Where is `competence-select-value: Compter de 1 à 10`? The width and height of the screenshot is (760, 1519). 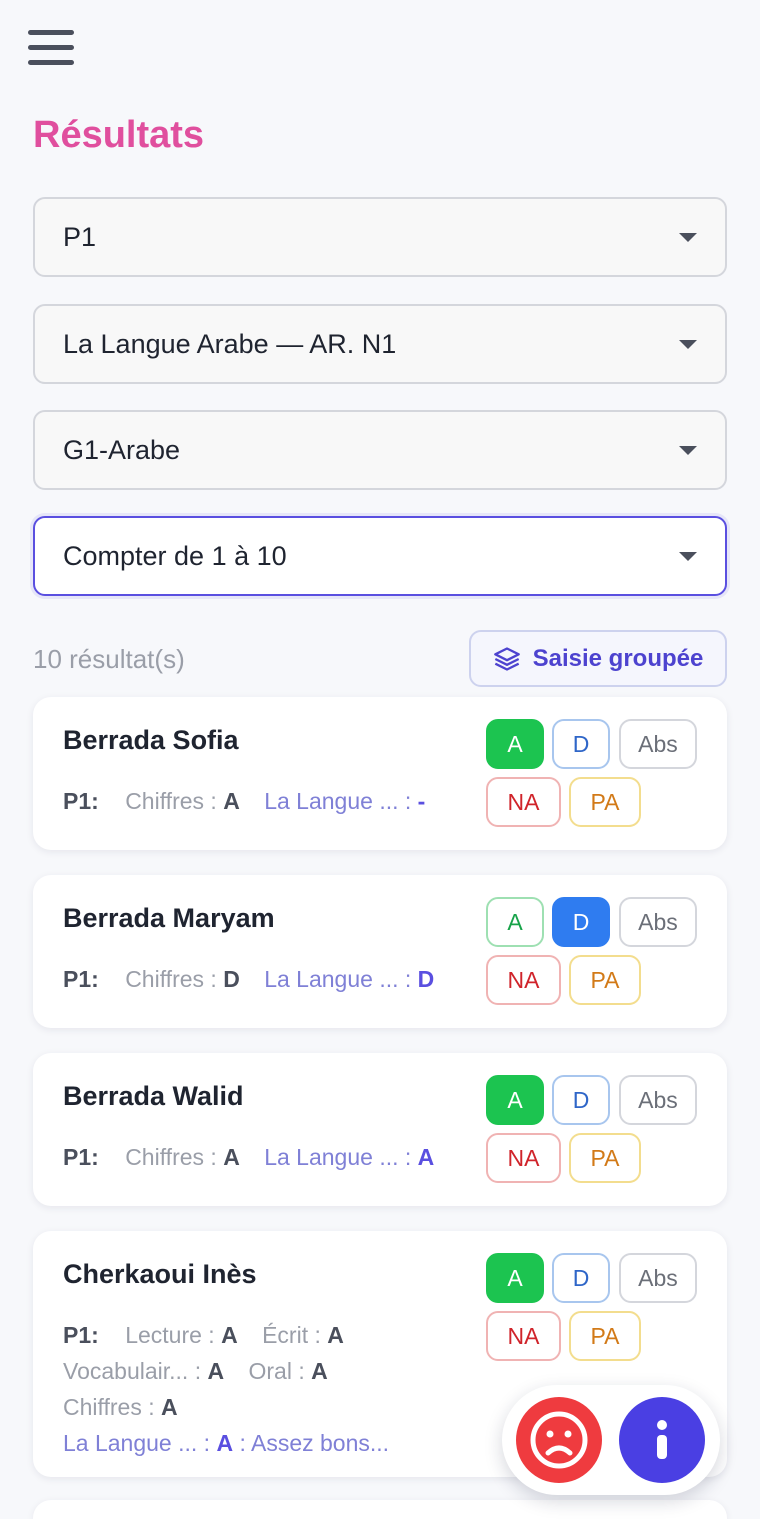 competence-select-value: Compter de 1 à 10 is located at coordinates (175, 555).